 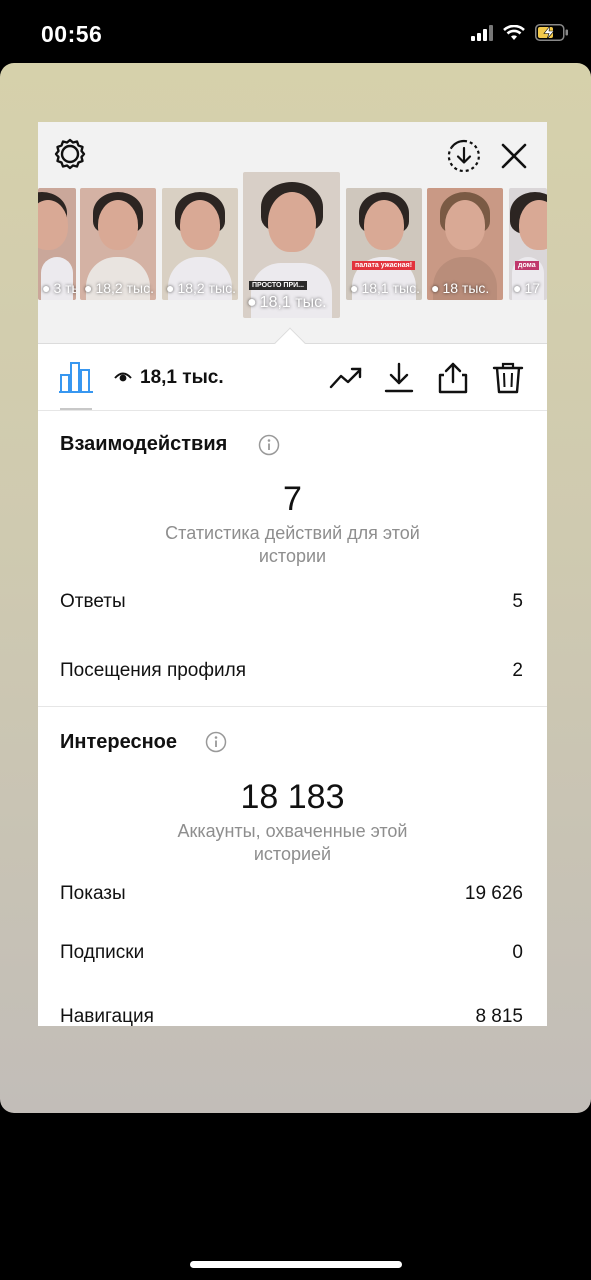 What do you see at coordinates (296, 1264) in the screenshot?
I see `home-indicator` at bounding box center [296, 1264].